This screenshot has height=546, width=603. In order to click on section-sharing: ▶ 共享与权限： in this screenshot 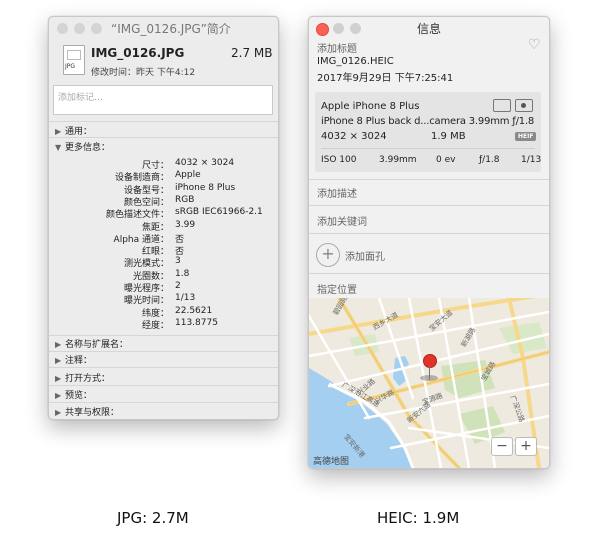, I will do `click(87, 411)`.